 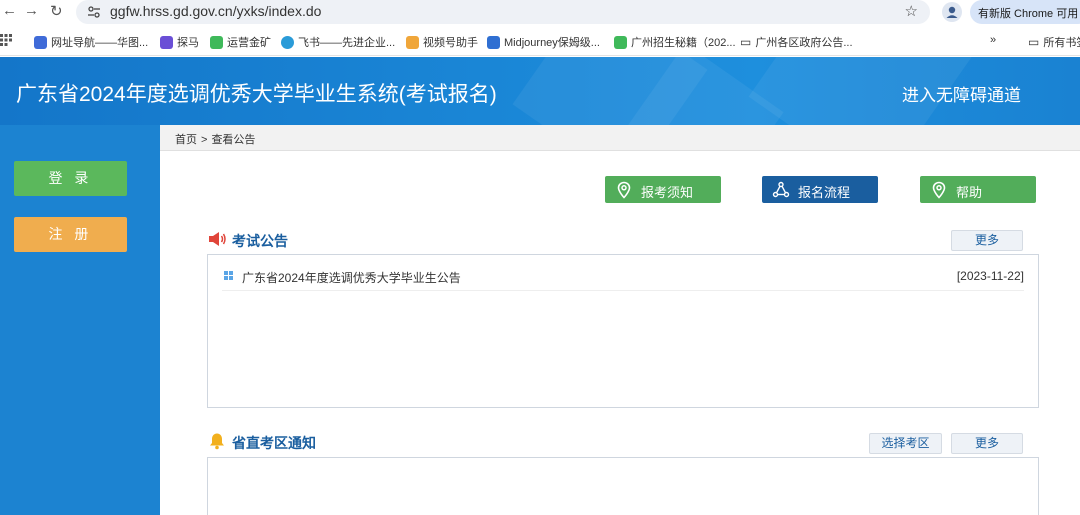 What do you see at coordinates (993, 40) in the screenshot?
I see `more-bookmarks-icon: »` at bounding box center [993, 40].